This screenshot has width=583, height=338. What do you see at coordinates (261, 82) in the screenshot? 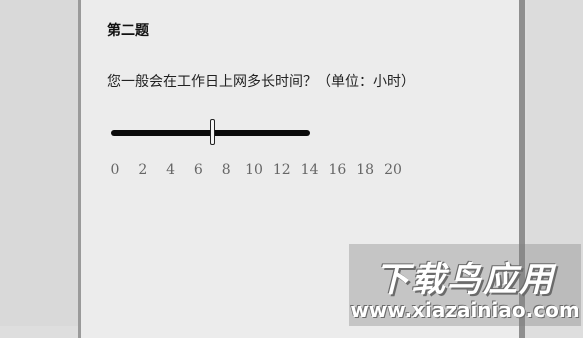
I see `question-text: 您一般会在工作日上网多长时间？（单位：小时）` at bounding box center [261, 82].